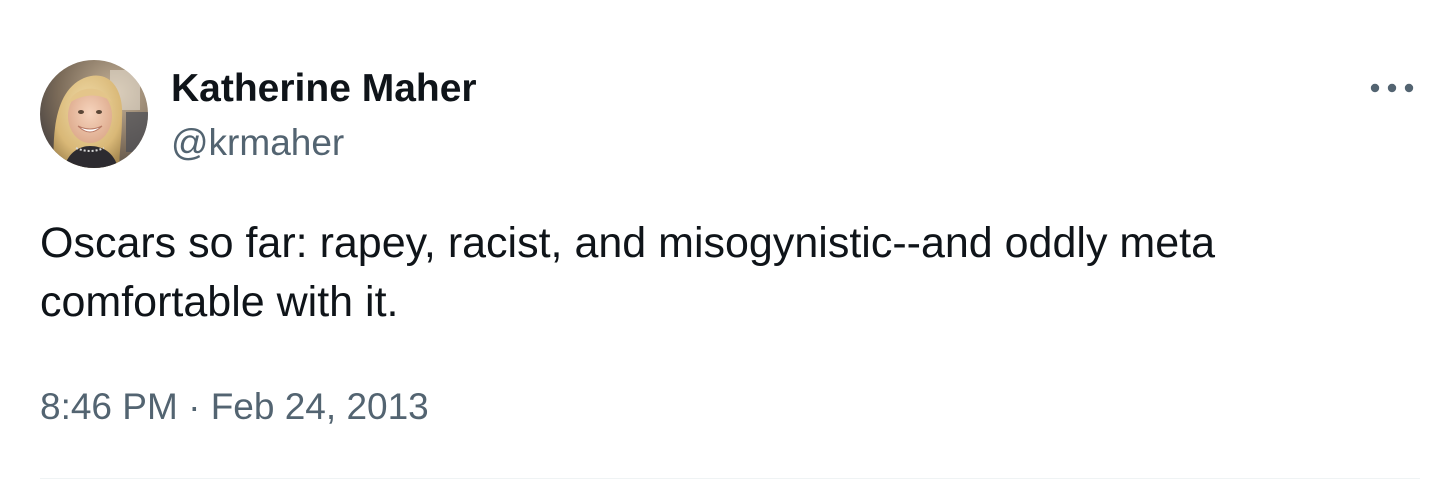  What do you see at coordinates (324, 89) in the screenshot?
I see `display-name: Katherine Maher` at bounding box center [324, 89].